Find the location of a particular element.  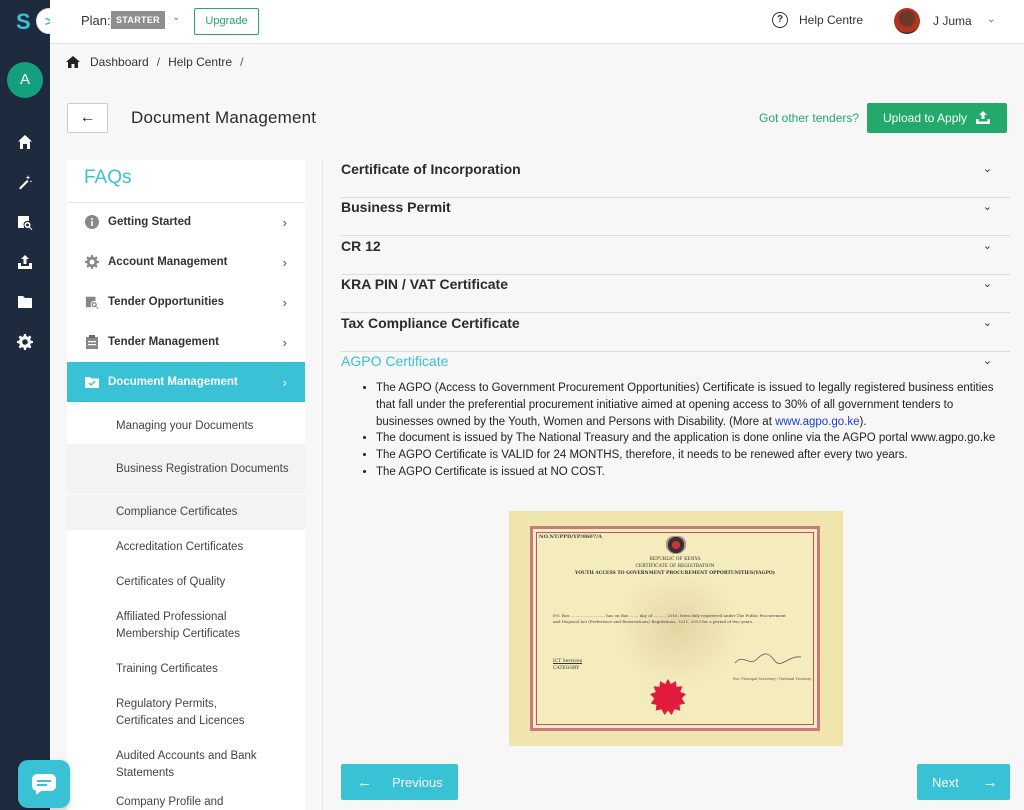

folder-icon is located at coordinates (25, 302).